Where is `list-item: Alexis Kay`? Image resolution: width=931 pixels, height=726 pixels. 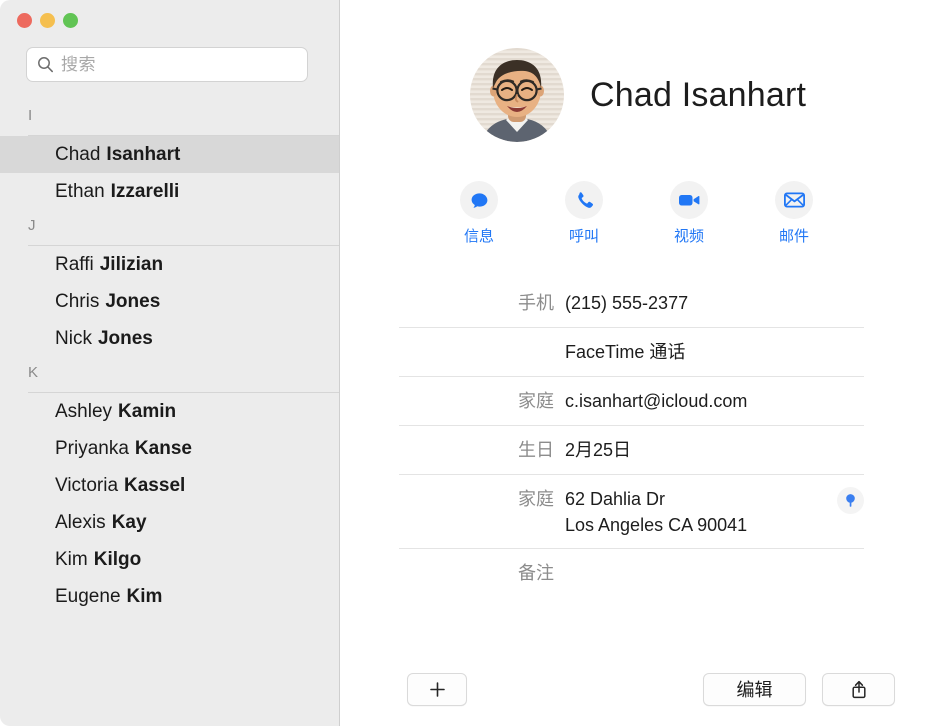 list-item: Alexis Kay is located at coordinates (169, 522).